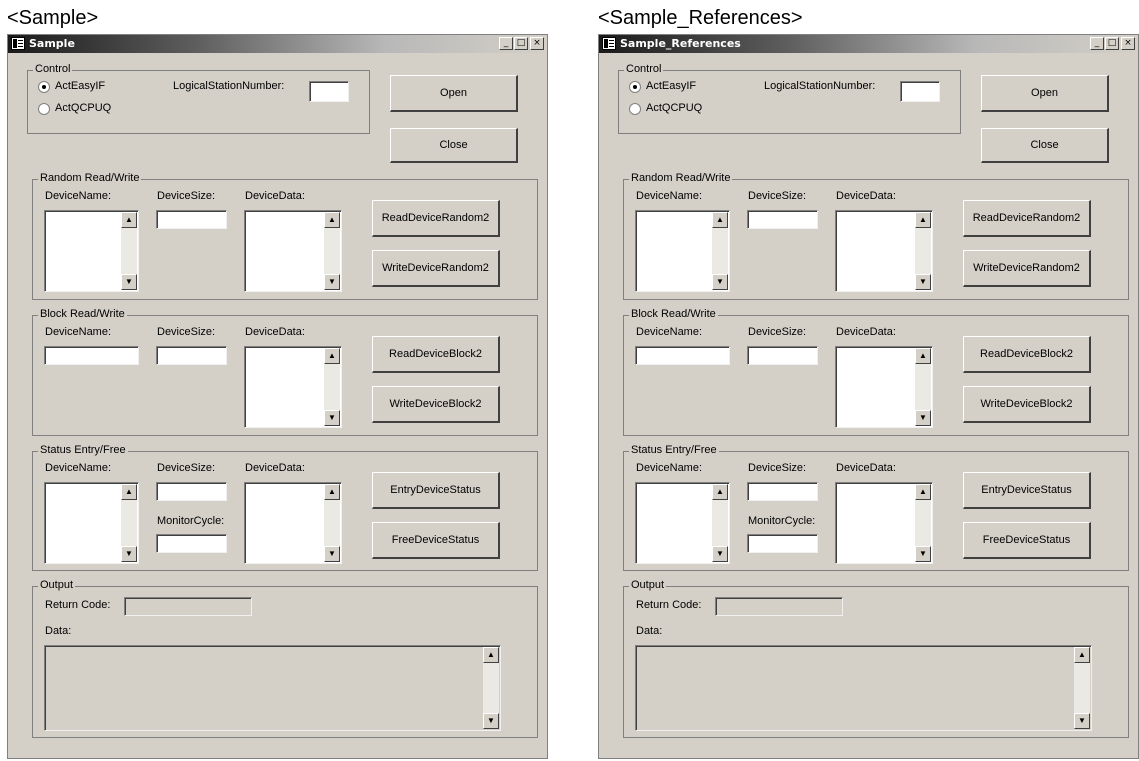 This screenshot has height=761, width=1139. I want to click on radio-actqcpuq-label: ActQCPUQ, so click(83, 108).